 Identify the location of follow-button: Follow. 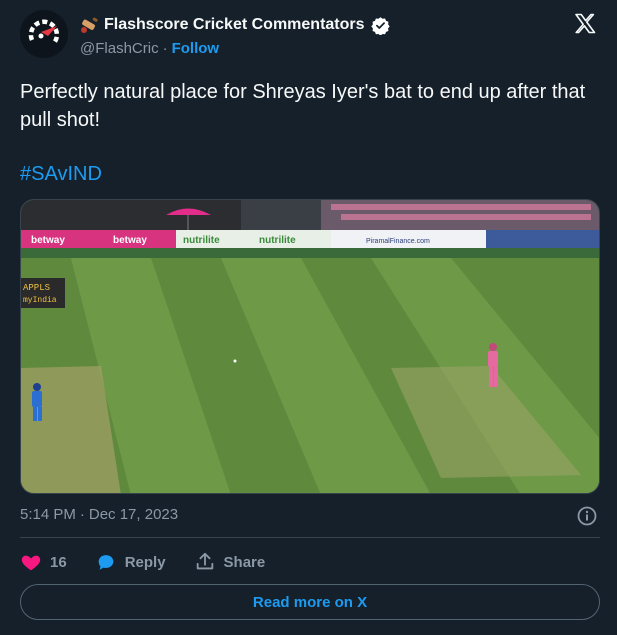
(196, 48).